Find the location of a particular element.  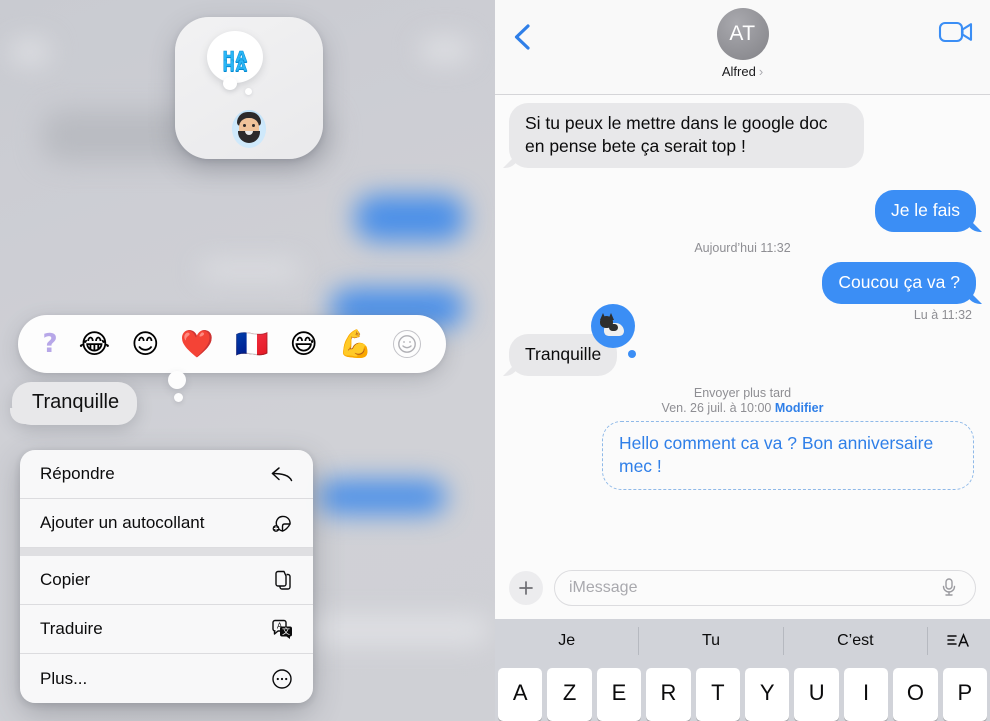

attachments-button is located at coordinates (526, 588).